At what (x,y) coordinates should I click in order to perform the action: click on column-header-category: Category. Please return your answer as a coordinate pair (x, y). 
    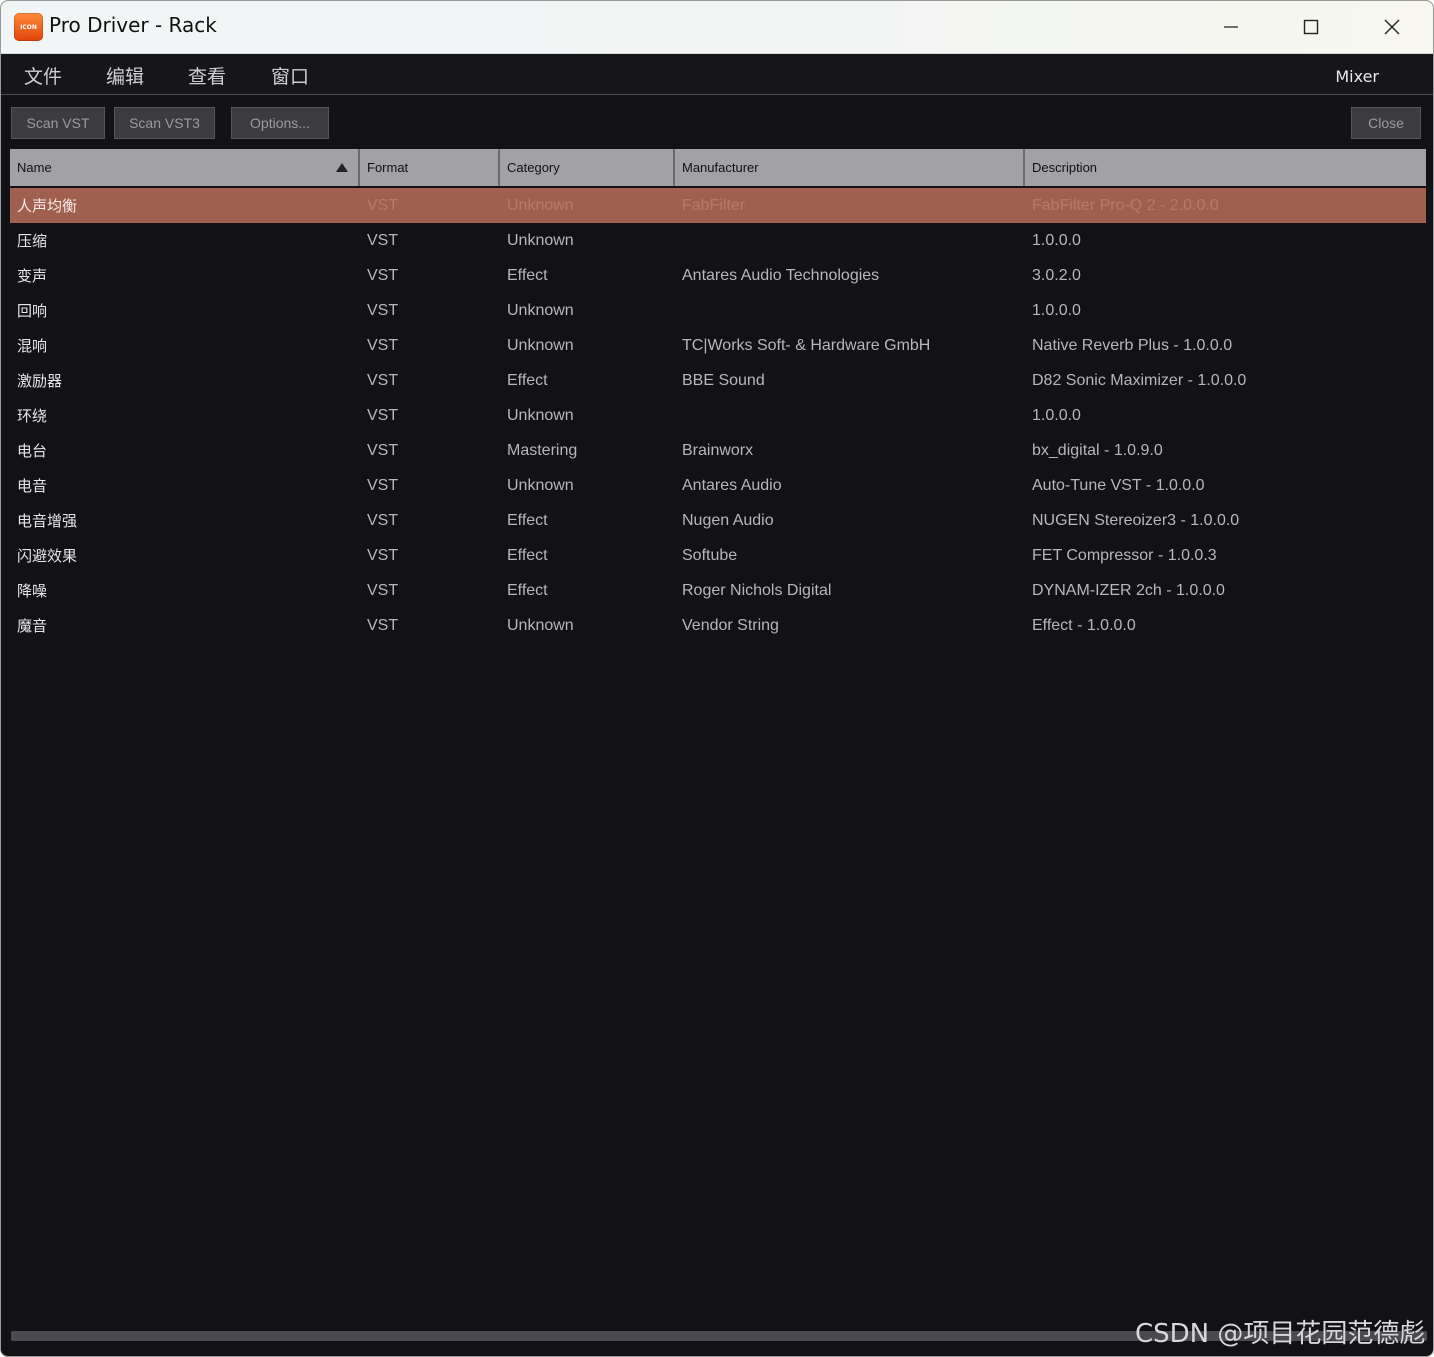
    Looking at the image, I should click on (587, 167).